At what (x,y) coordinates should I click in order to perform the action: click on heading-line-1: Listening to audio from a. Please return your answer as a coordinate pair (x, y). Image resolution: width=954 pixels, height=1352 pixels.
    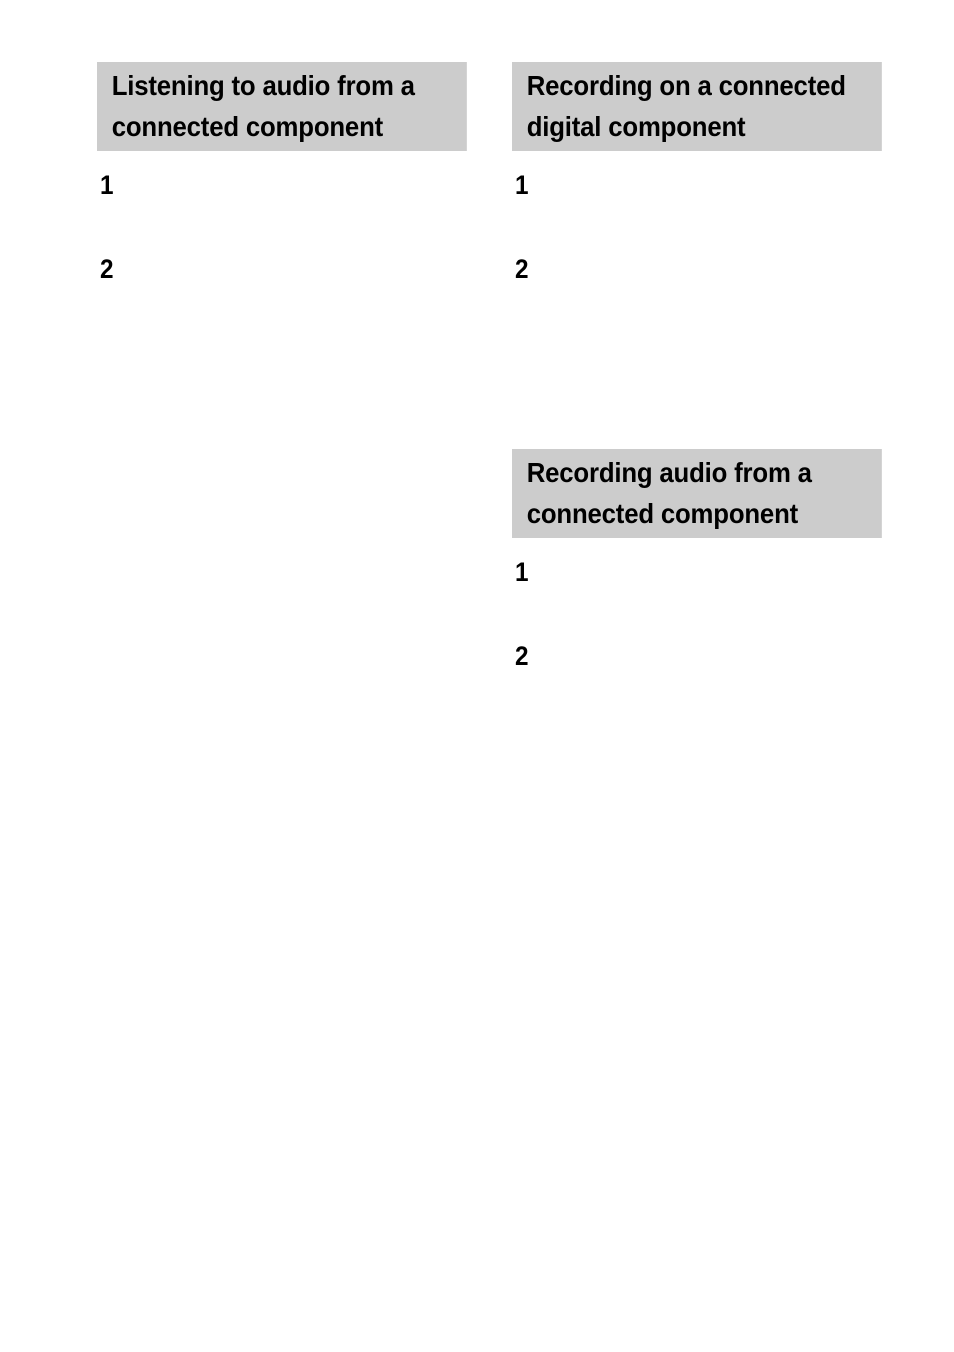
    Looking at the image, I should click on (263, 85).